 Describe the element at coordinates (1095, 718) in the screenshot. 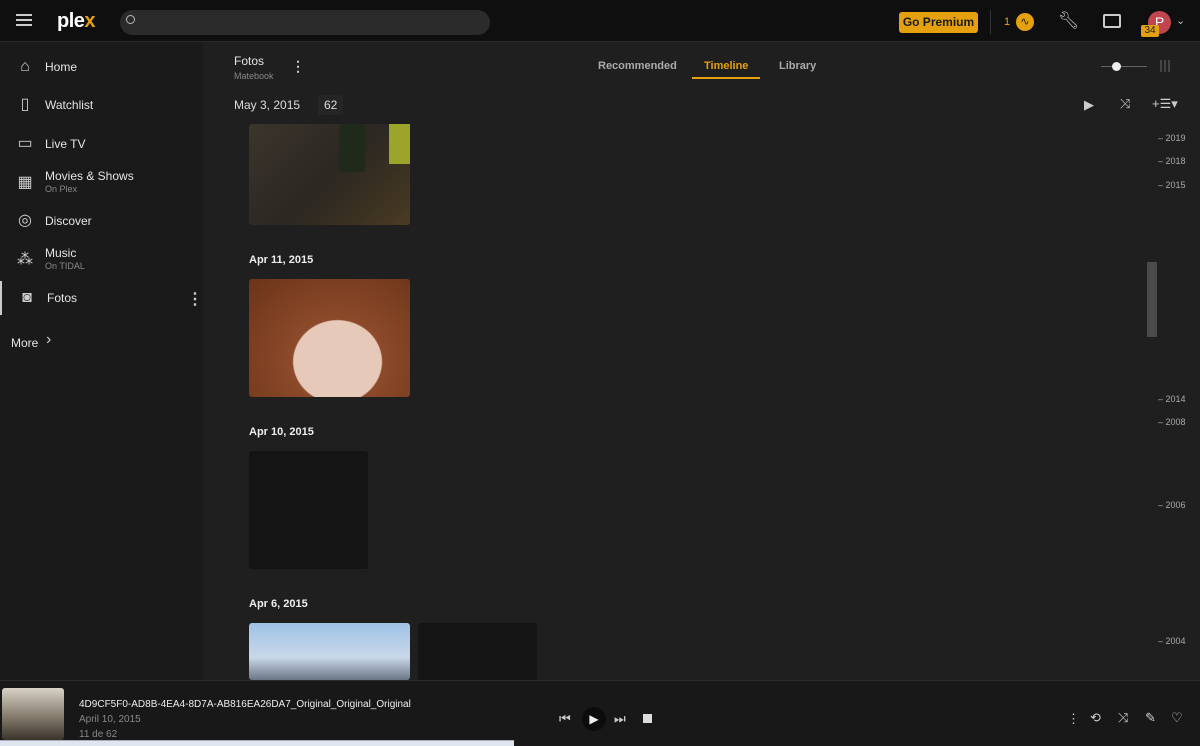

I see `repeat-icon: ⟲` at that location.